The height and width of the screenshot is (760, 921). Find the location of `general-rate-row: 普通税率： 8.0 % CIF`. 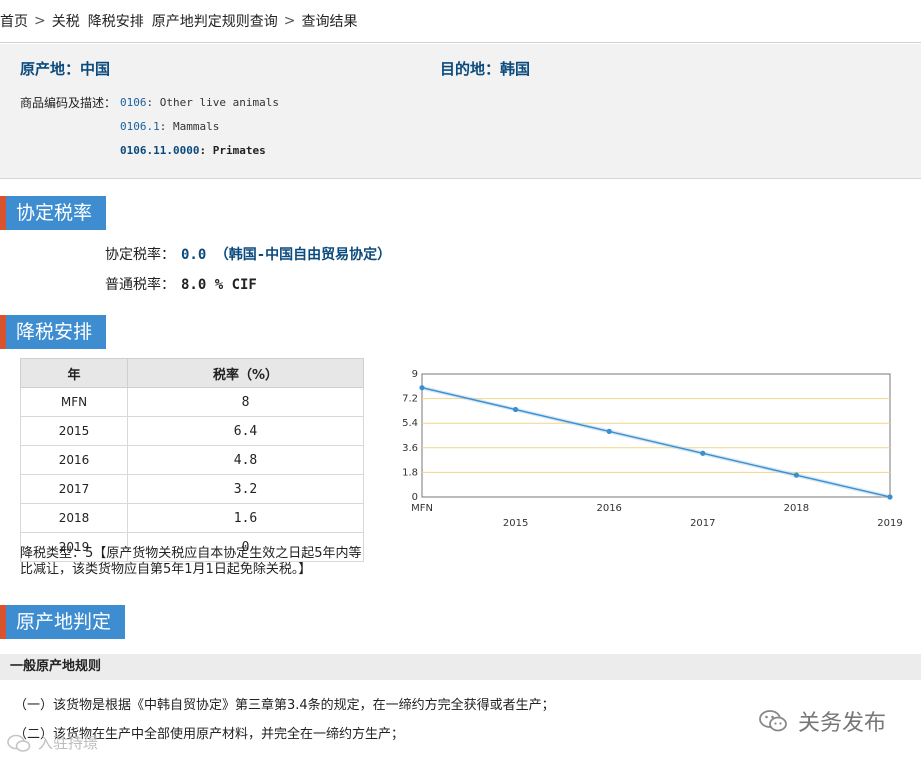

general-rate-row: 普通税率： 8.0 % CIF is located at coordinates (181, 284).